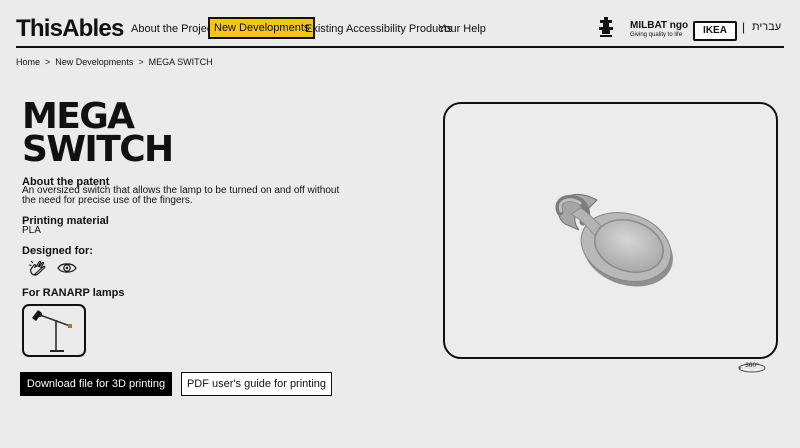  I want to click on site-logo: ThisAbles, so click(70, 29).